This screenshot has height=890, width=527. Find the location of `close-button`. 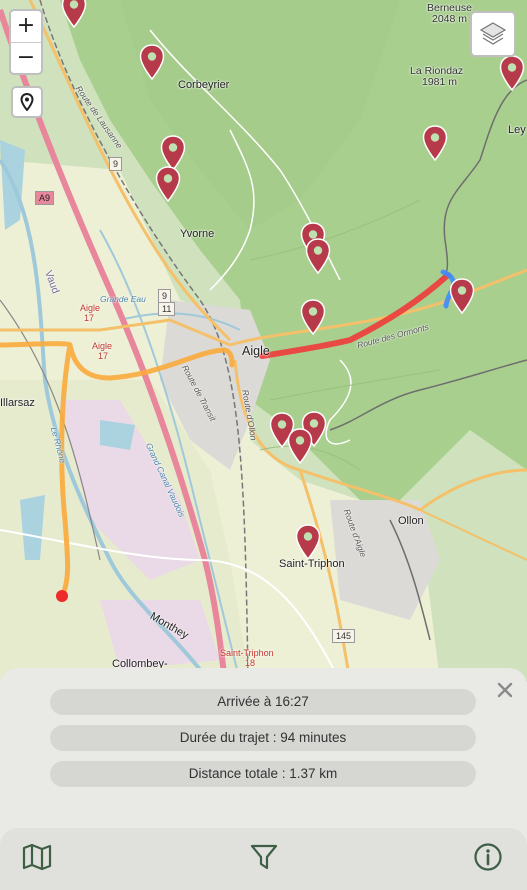

close-button is located at coordinates (505, 690).